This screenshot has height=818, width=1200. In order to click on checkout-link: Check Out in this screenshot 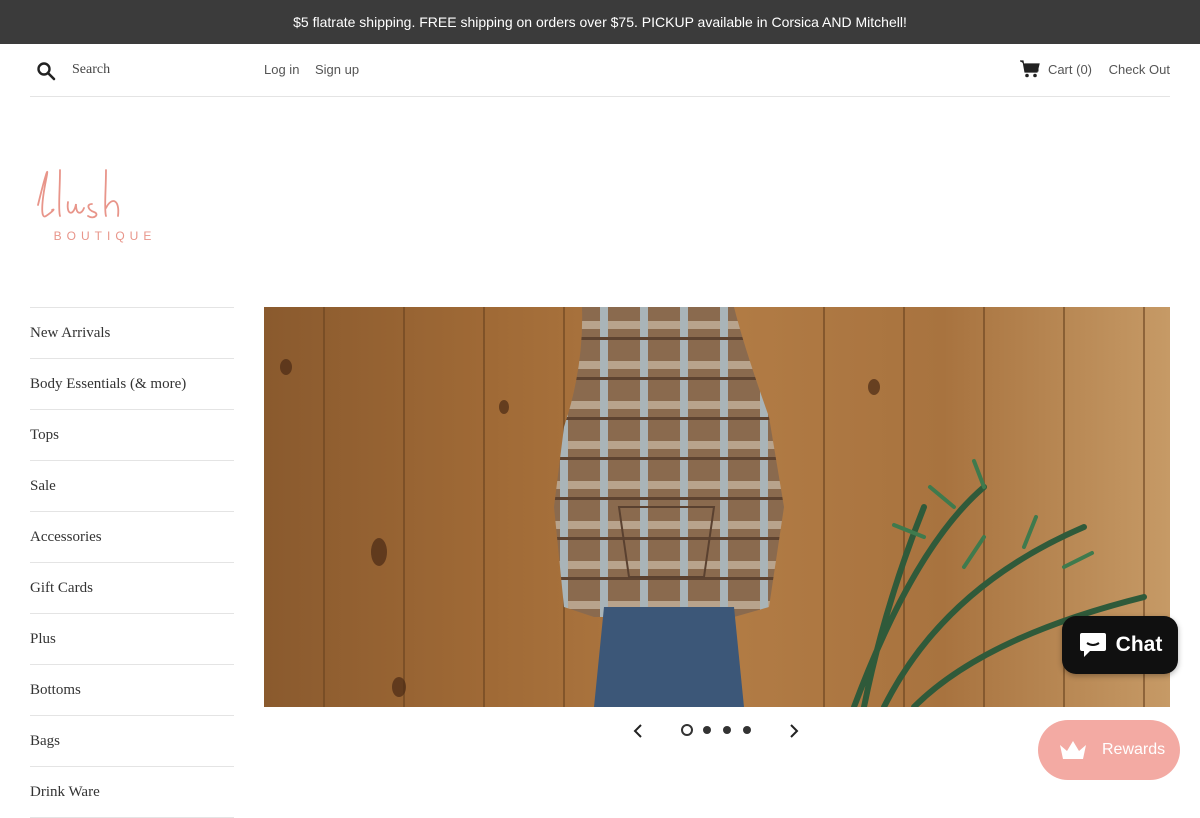, I will do `click(1139, 69)`.